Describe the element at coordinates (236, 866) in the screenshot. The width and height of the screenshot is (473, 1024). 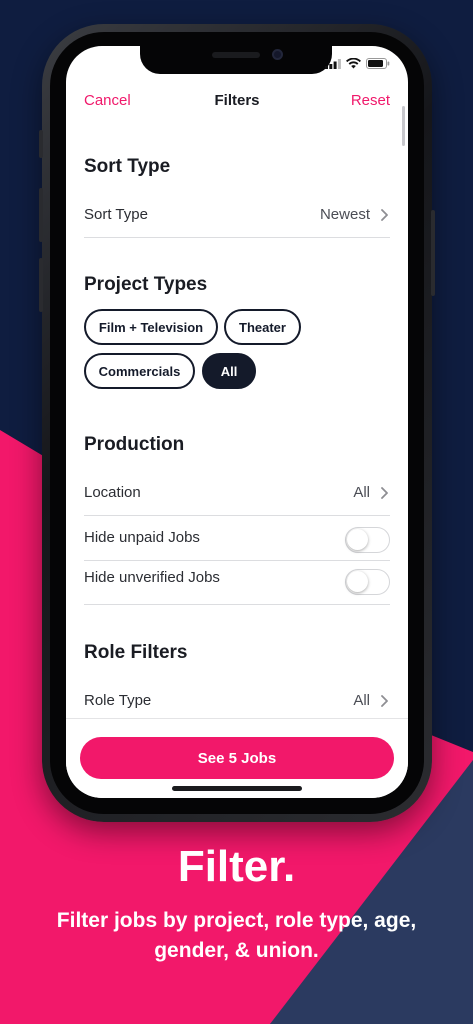
I see `promo-title: Filter.` at that location.